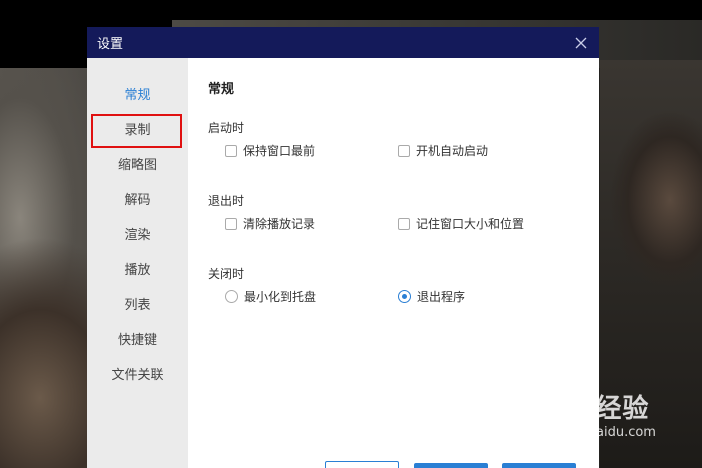 This screenshot has width=702, height=468. What do you see at coordinates (231, 223) in the screenshot?
I see `clear-history-checkbox` at bounding box center [231, 223].